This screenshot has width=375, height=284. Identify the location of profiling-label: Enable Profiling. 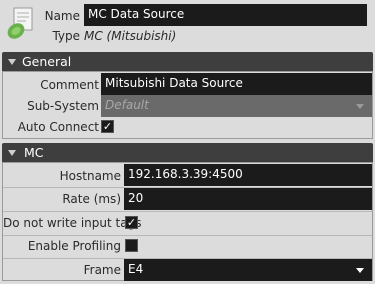
(74, 246).